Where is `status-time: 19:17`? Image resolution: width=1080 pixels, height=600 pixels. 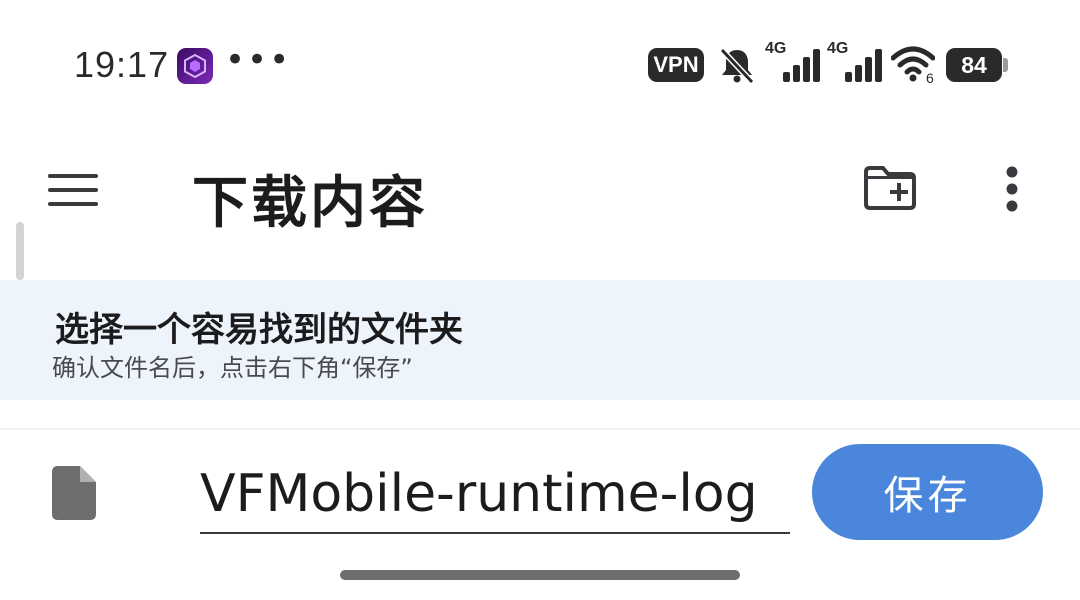 status-time: 19:17 is located at coordinates (122, 64).